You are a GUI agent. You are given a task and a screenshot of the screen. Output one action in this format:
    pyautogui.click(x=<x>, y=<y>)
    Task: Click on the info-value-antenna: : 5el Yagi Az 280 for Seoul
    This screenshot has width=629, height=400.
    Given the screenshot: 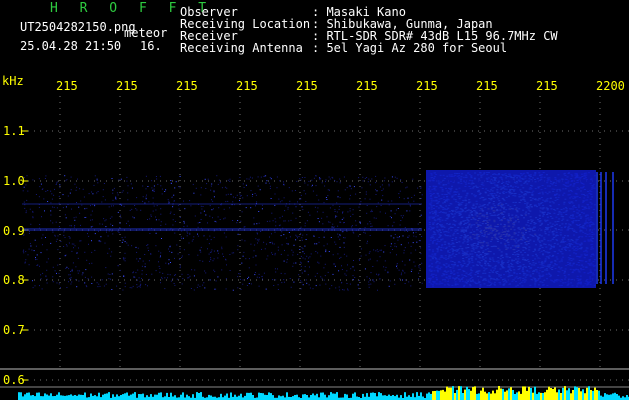 What is the action you would take?
    pyautogui.click(x=410, y=48)
    